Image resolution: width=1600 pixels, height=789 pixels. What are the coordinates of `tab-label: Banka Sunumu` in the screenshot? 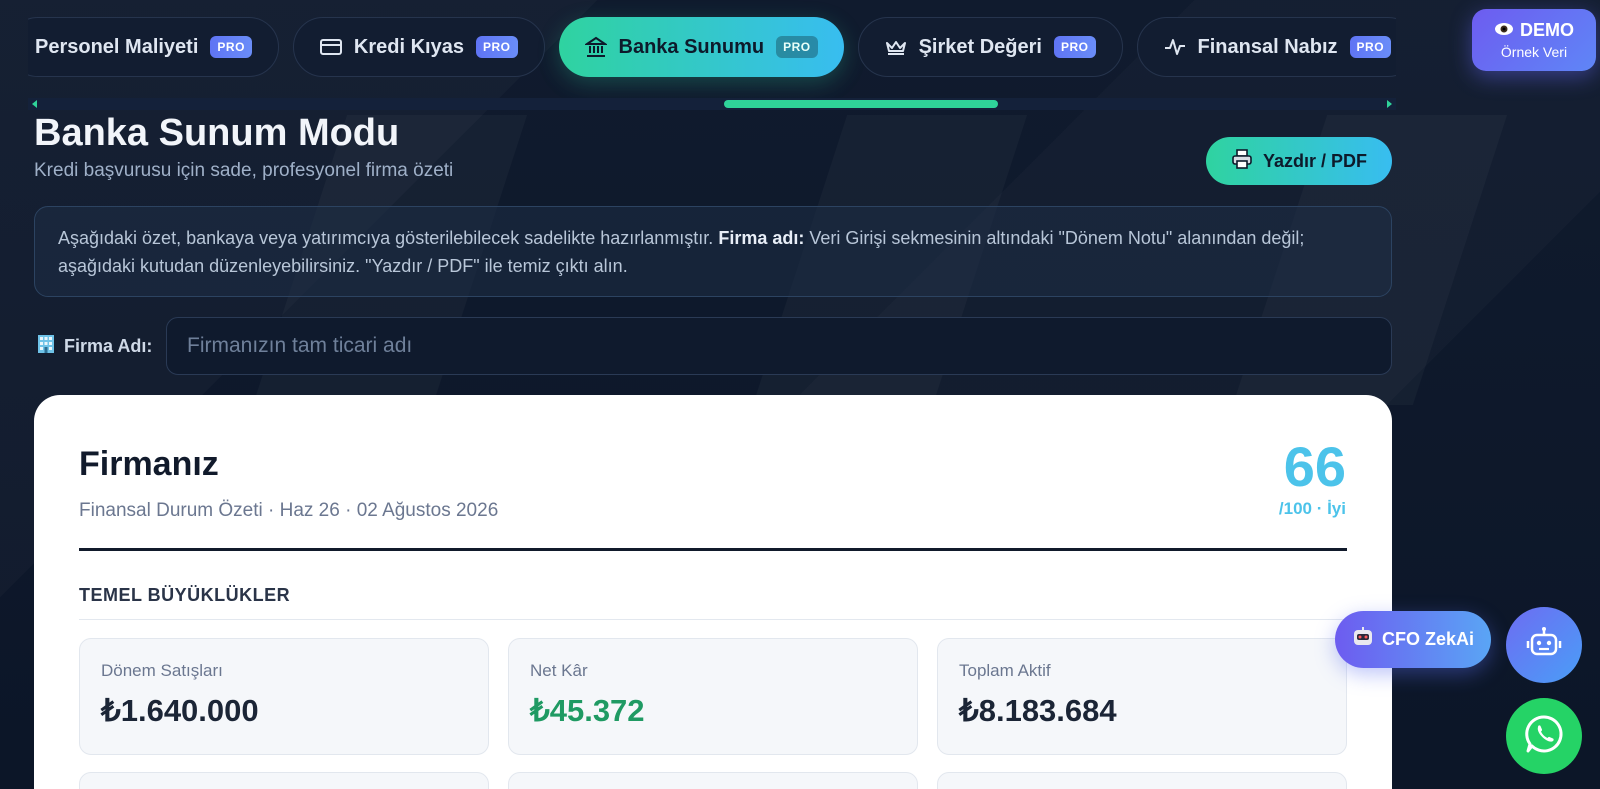 It's located at (691, 46).